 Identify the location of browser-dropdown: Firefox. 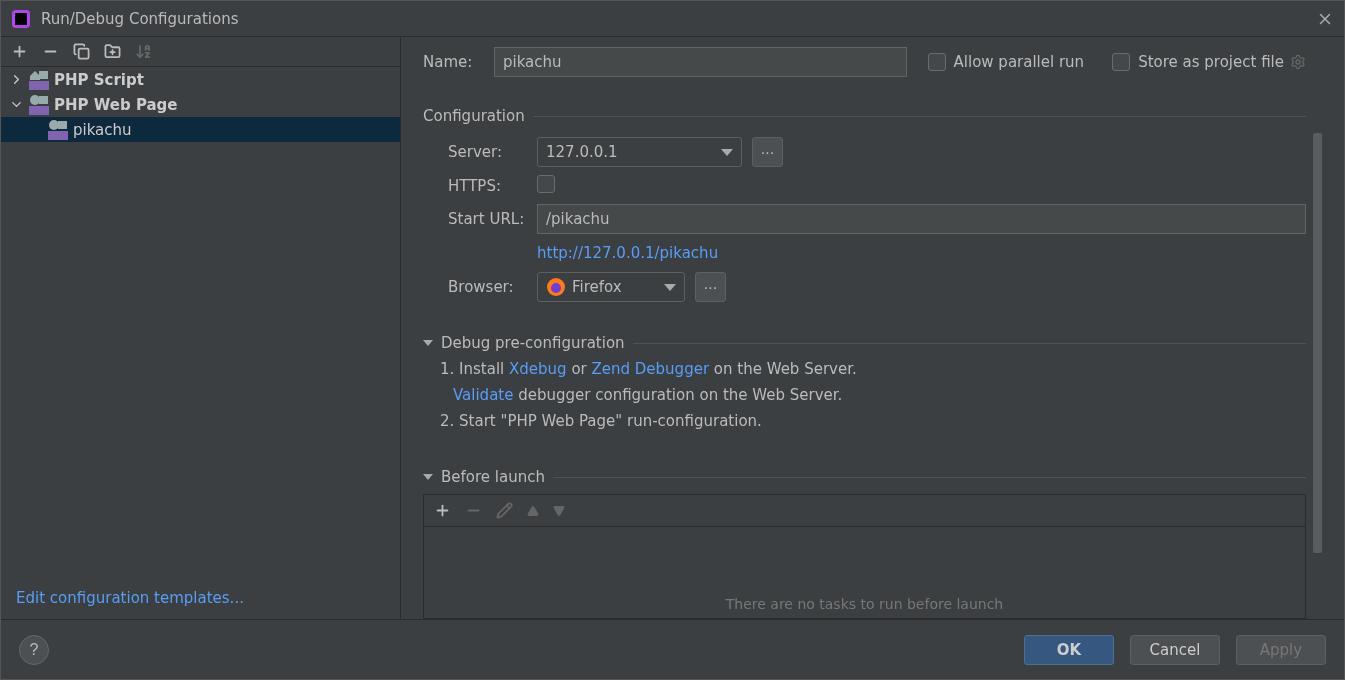
(611, 287).